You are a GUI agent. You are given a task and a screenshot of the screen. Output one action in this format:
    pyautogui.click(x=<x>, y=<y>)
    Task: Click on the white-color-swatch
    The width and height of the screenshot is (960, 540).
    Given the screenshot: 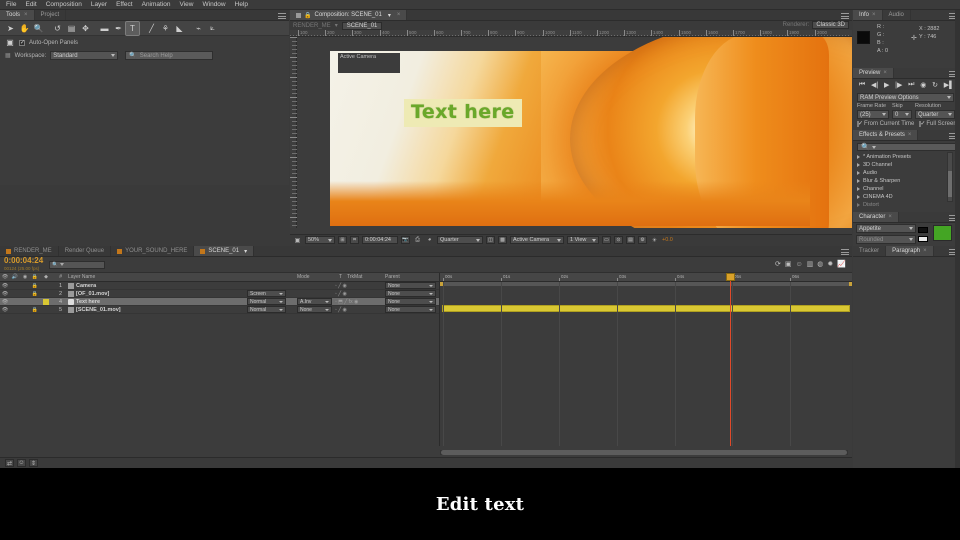 What is the action you would take?
    pyautogui.click(x=923, y=239)
    